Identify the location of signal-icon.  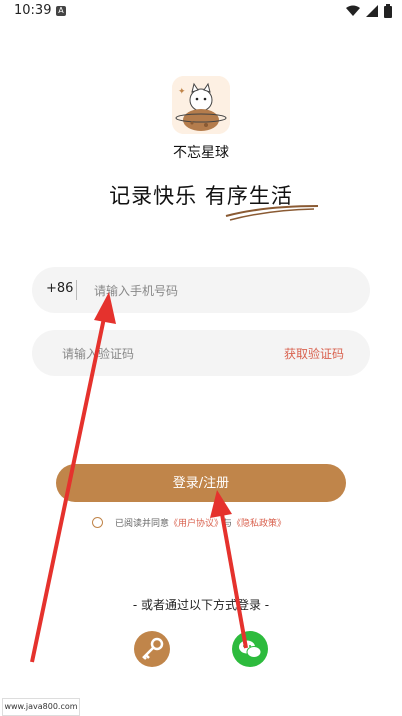
(372, 11).